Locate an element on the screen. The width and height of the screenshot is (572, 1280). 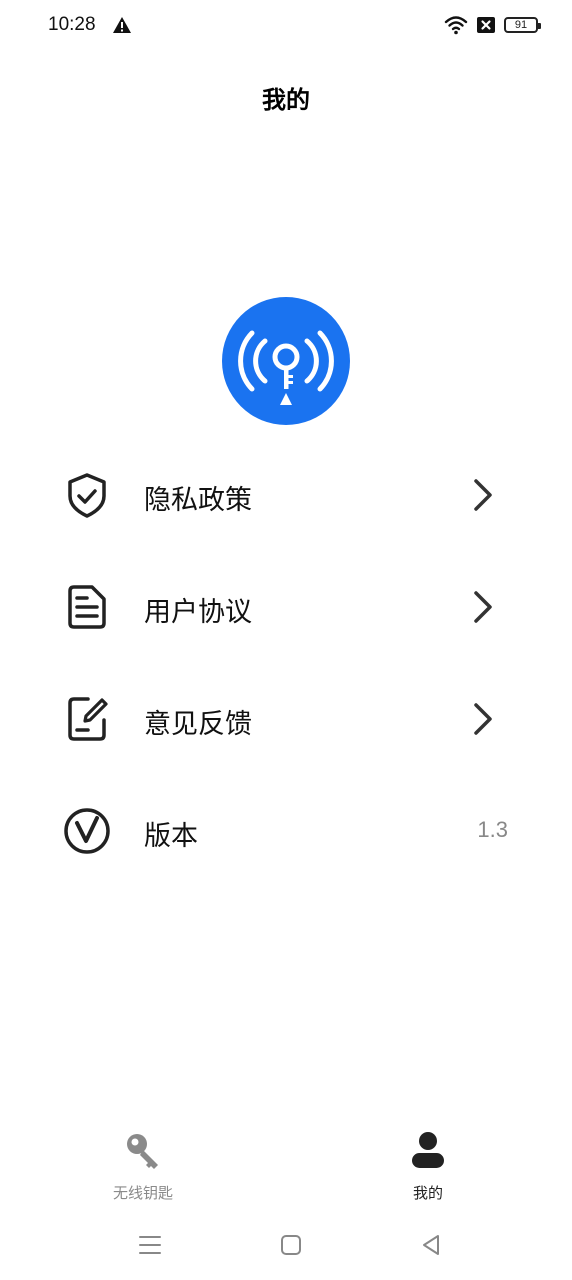
wifi-key-logo is located at coordinates (286, 361).